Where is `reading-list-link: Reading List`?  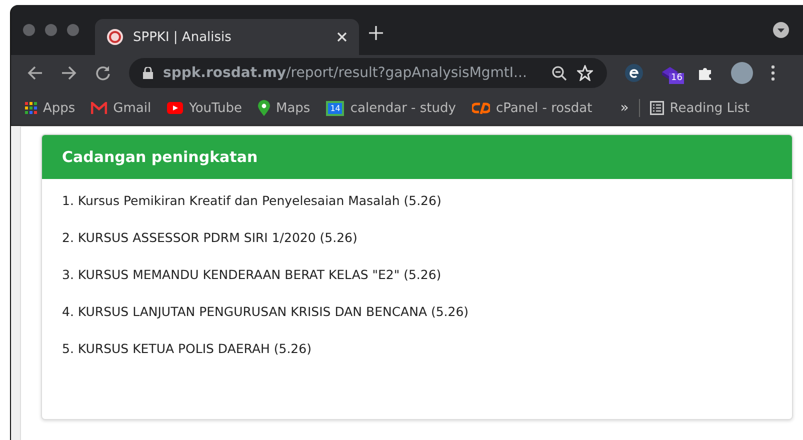
reading-list-link: Reading List is located at coordinates (710, 108).